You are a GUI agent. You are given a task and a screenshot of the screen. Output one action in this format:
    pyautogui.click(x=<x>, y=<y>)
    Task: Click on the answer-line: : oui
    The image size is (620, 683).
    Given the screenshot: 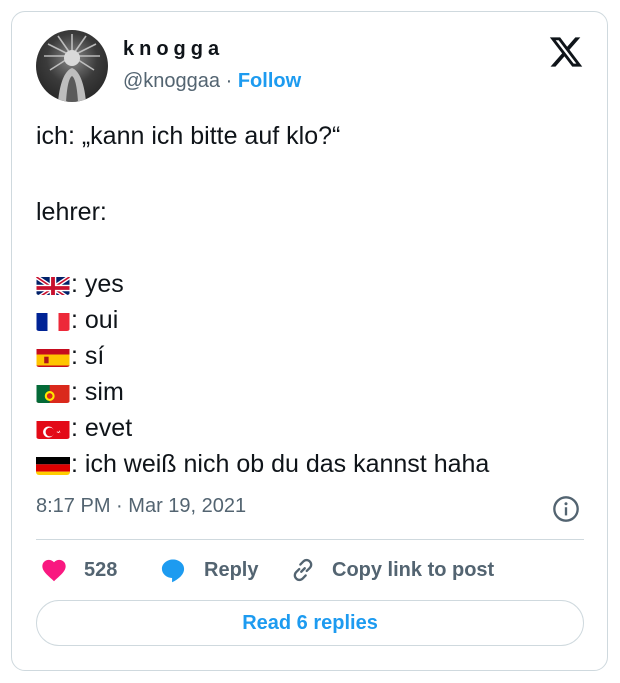 What is the action you would take?
    pyautogui.click(x=77, y=320)
    